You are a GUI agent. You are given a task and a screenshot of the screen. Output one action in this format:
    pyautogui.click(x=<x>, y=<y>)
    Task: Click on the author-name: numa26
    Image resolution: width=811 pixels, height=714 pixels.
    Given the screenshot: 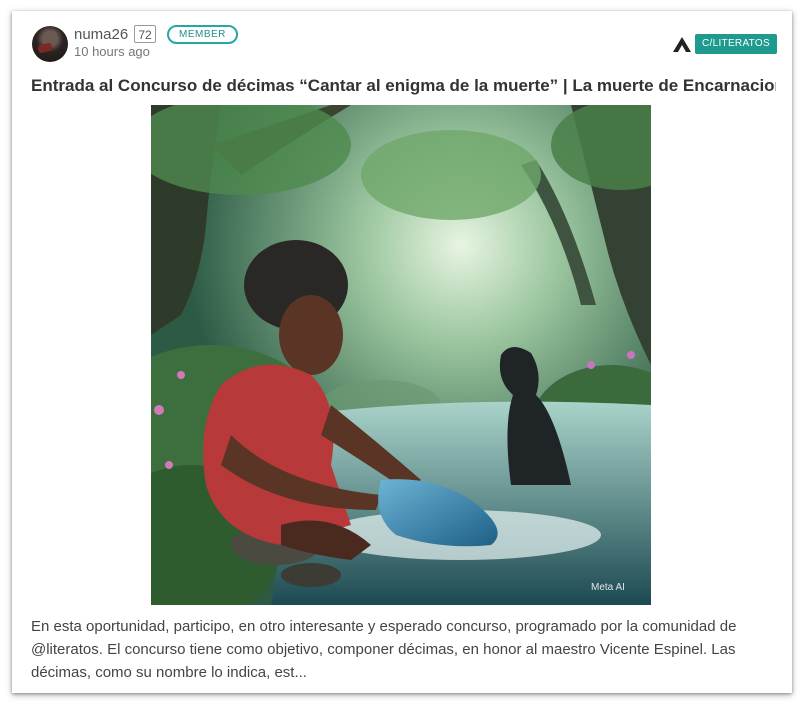 What is the action you would take?
    pyautogui.click(x=101, y=34)
    